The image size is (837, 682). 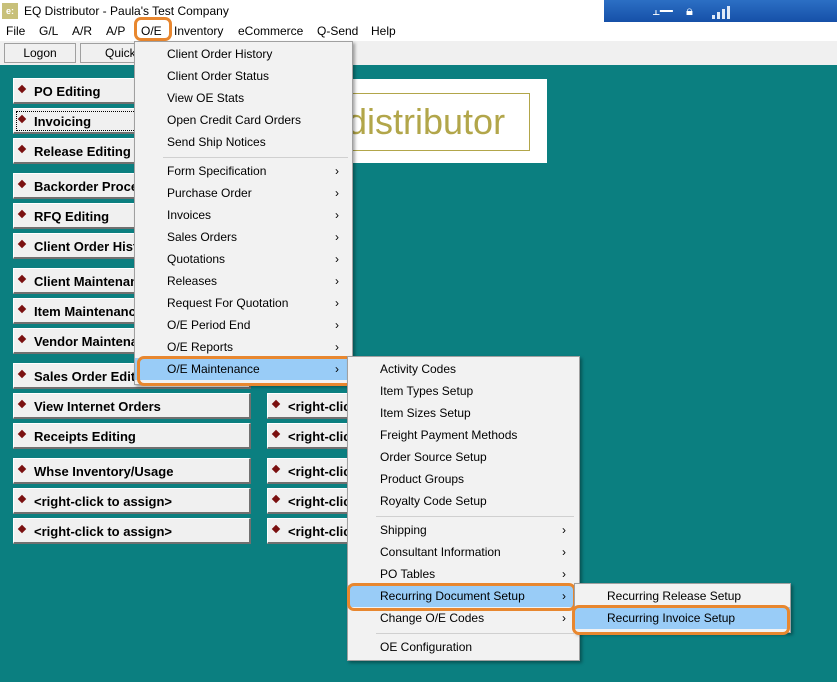 I want to click on signal-icon, so click(x=722, y=11).